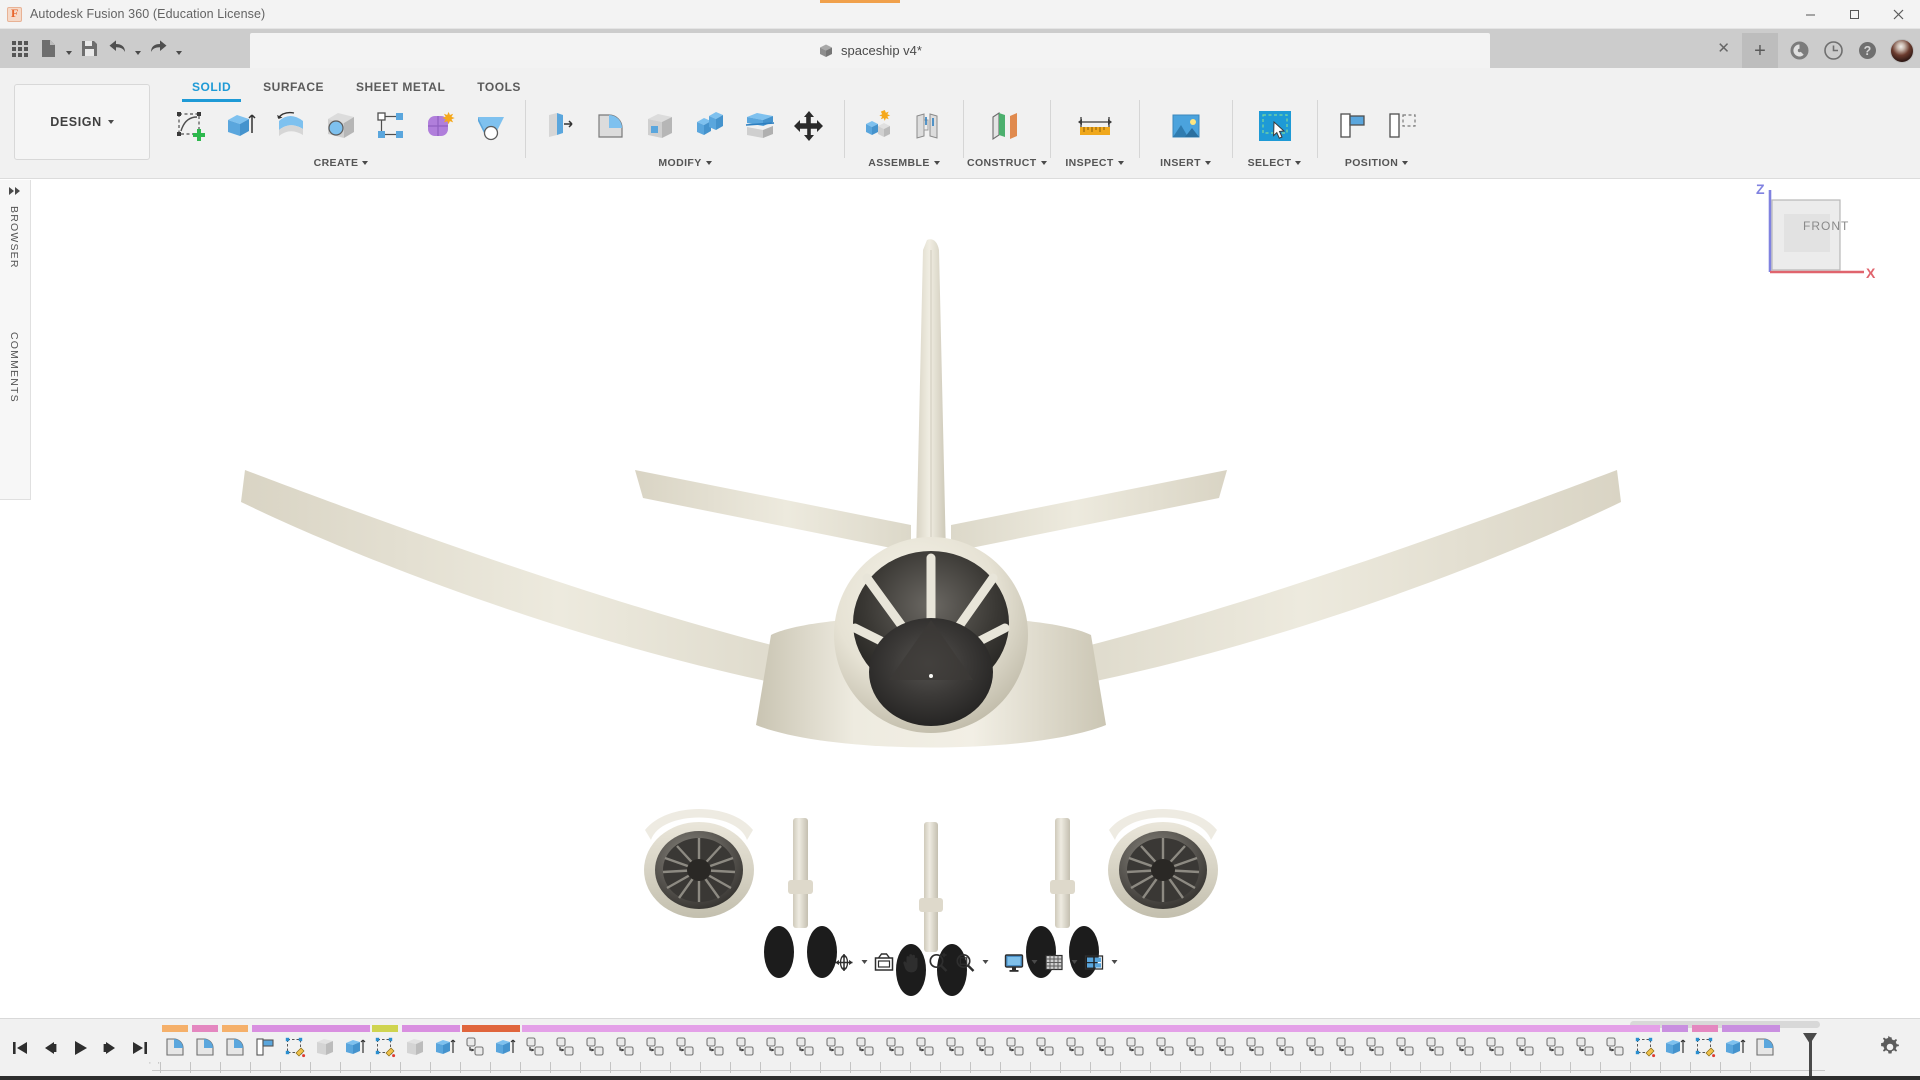 The image size is (1920, 1080). What do you see at coordinates (391, 126) in the screenshot?
I see `pattern-tool` at bounding box center [391, 126].